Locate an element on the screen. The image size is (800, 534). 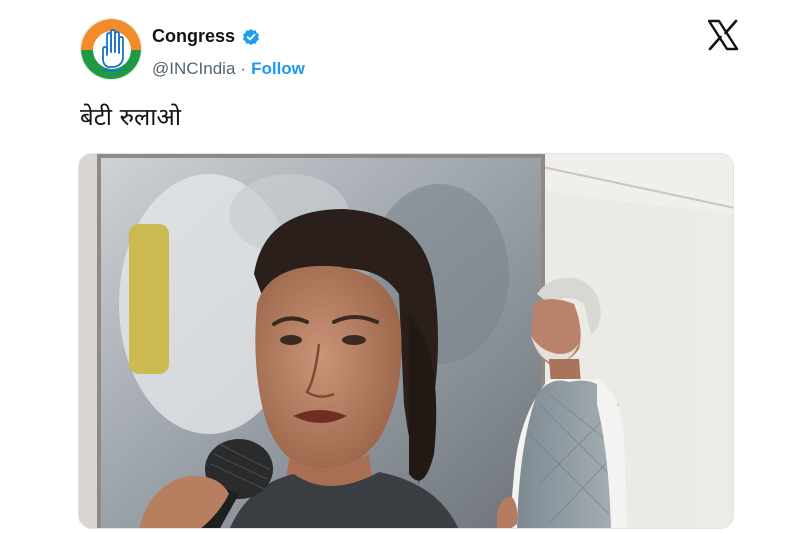
congress-hand-logo-icon is located at coordinates (111, 49).